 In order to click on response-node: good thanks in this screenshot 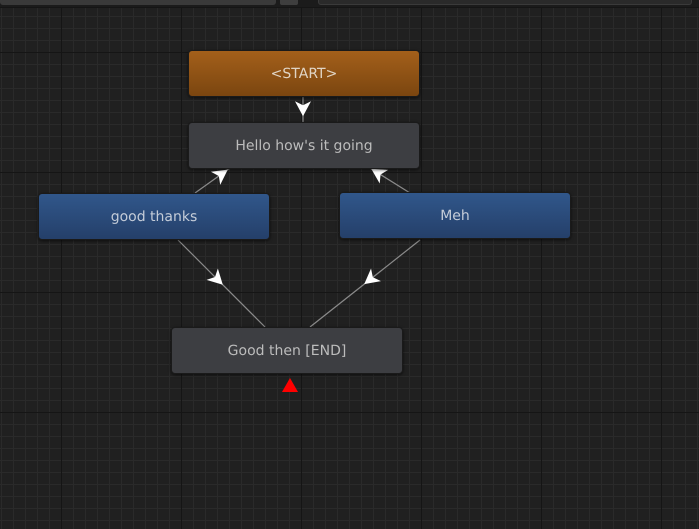, I will do `click(154, 216)`.